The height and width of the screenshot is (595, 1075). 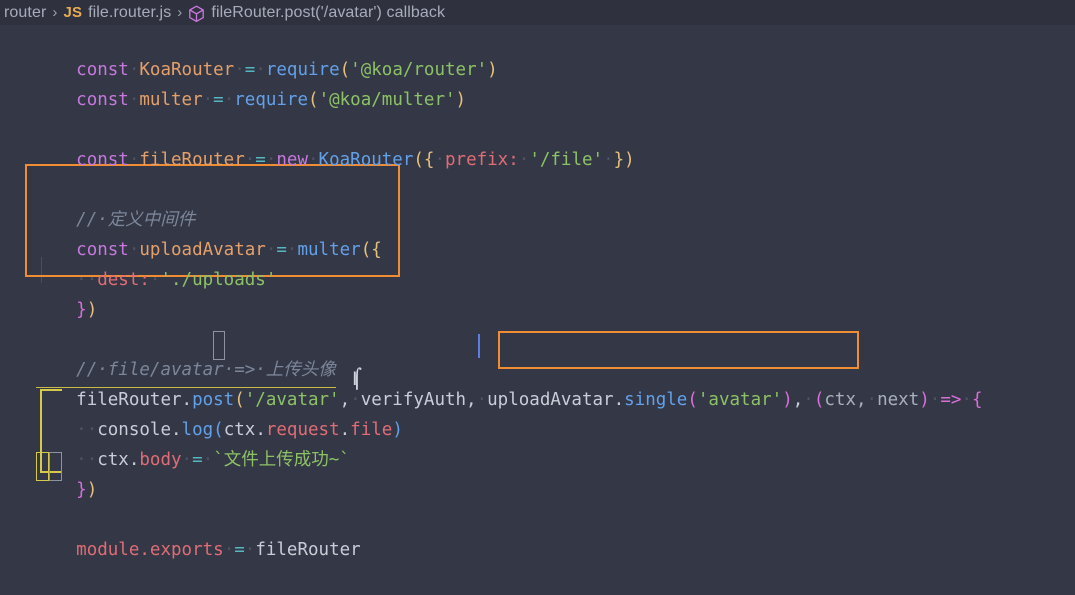 What do you see at coordinates (129, 13) in the screenshot?
I see `breadcrumb-item-file: file.router.js` at bounding box center [129, 13].